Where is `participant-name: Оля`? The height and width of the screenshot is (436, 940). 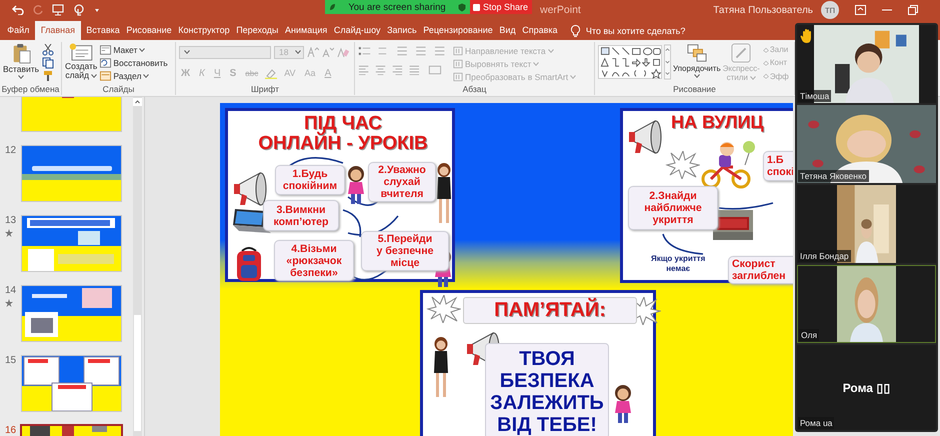
participant-name: Оля is located at coordinates (809, 335).